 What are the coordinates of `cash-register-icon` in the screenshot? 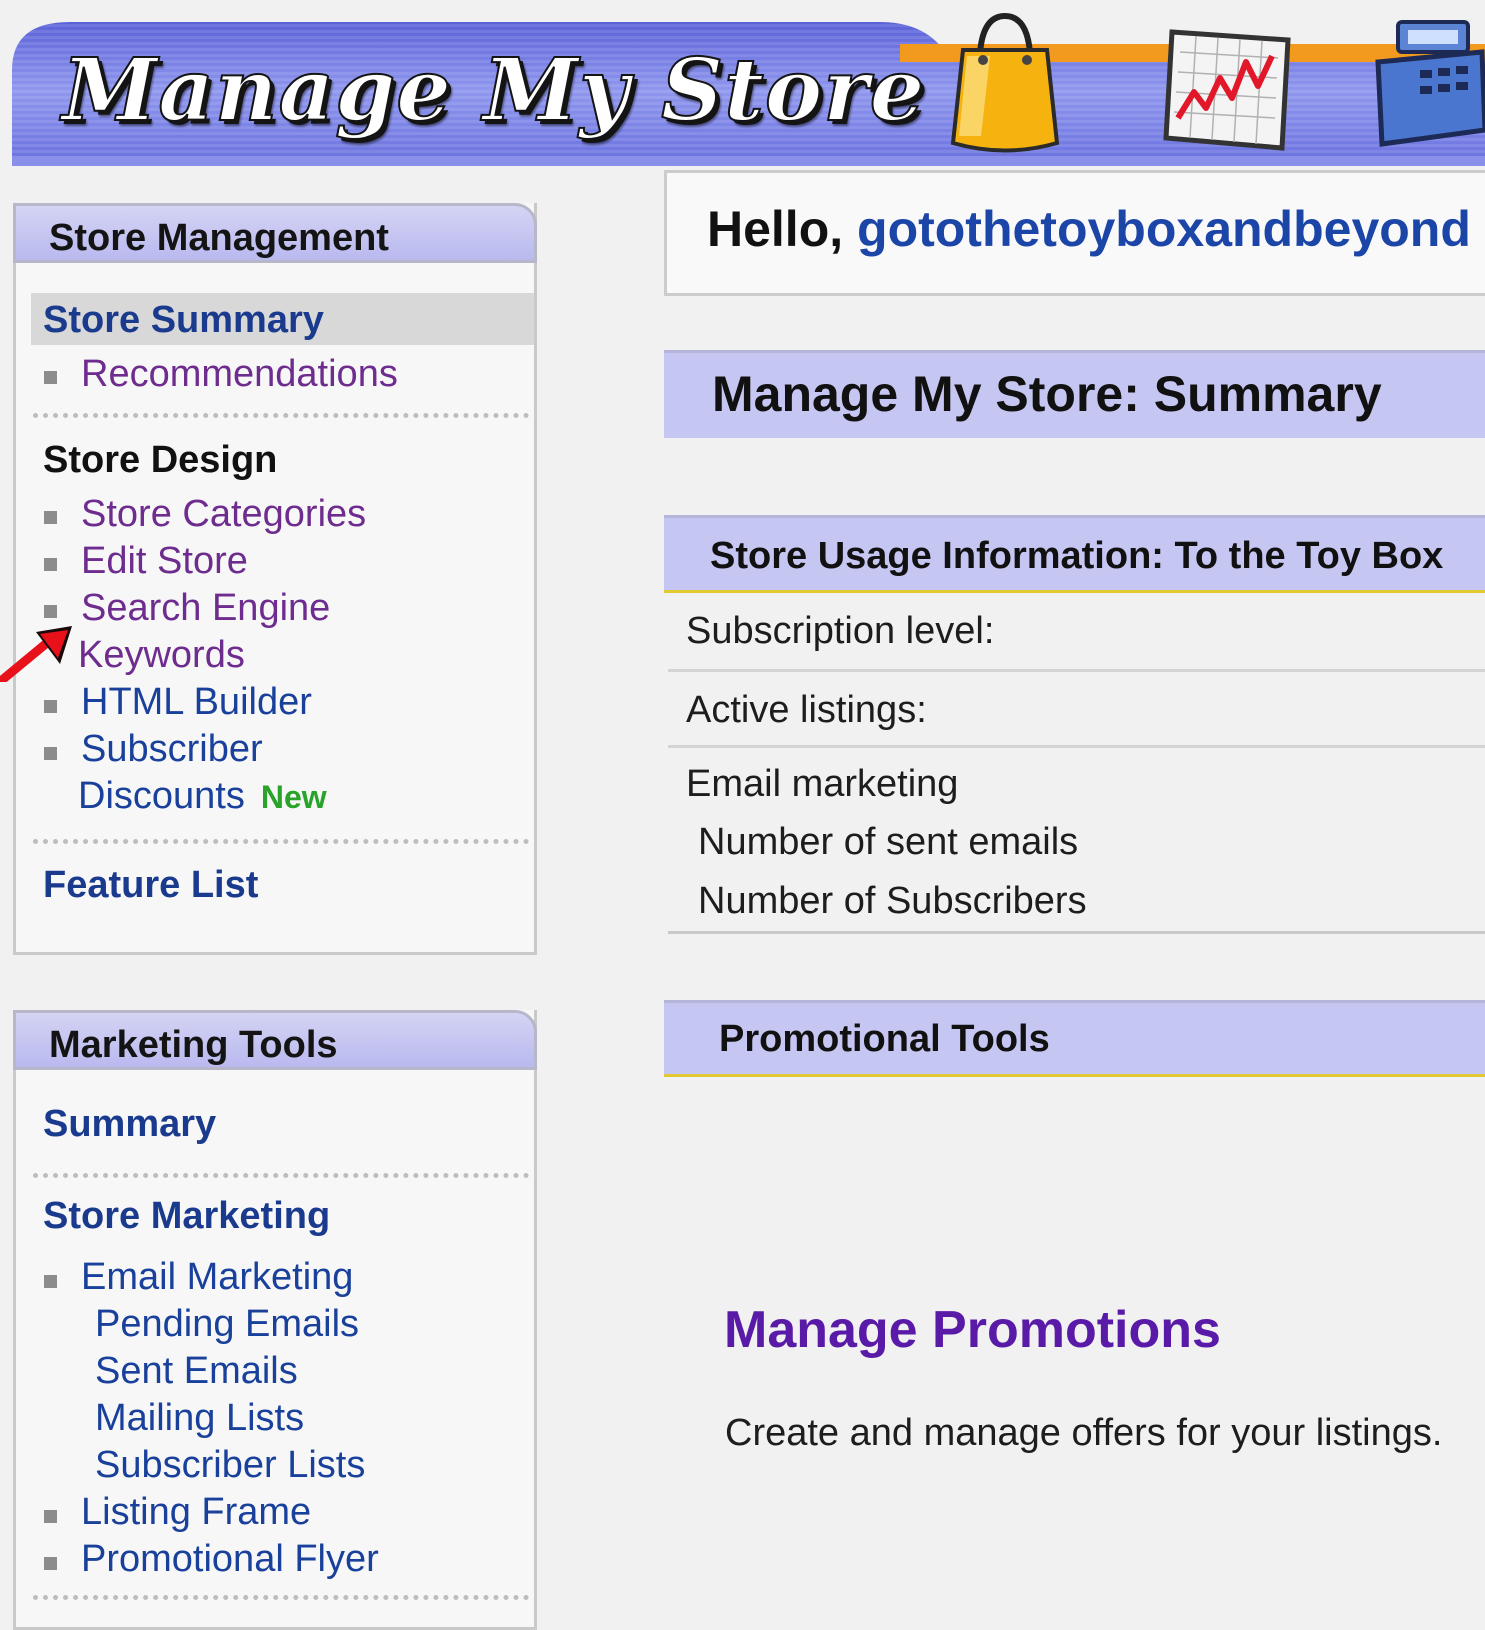 It's located at (1430, 83).